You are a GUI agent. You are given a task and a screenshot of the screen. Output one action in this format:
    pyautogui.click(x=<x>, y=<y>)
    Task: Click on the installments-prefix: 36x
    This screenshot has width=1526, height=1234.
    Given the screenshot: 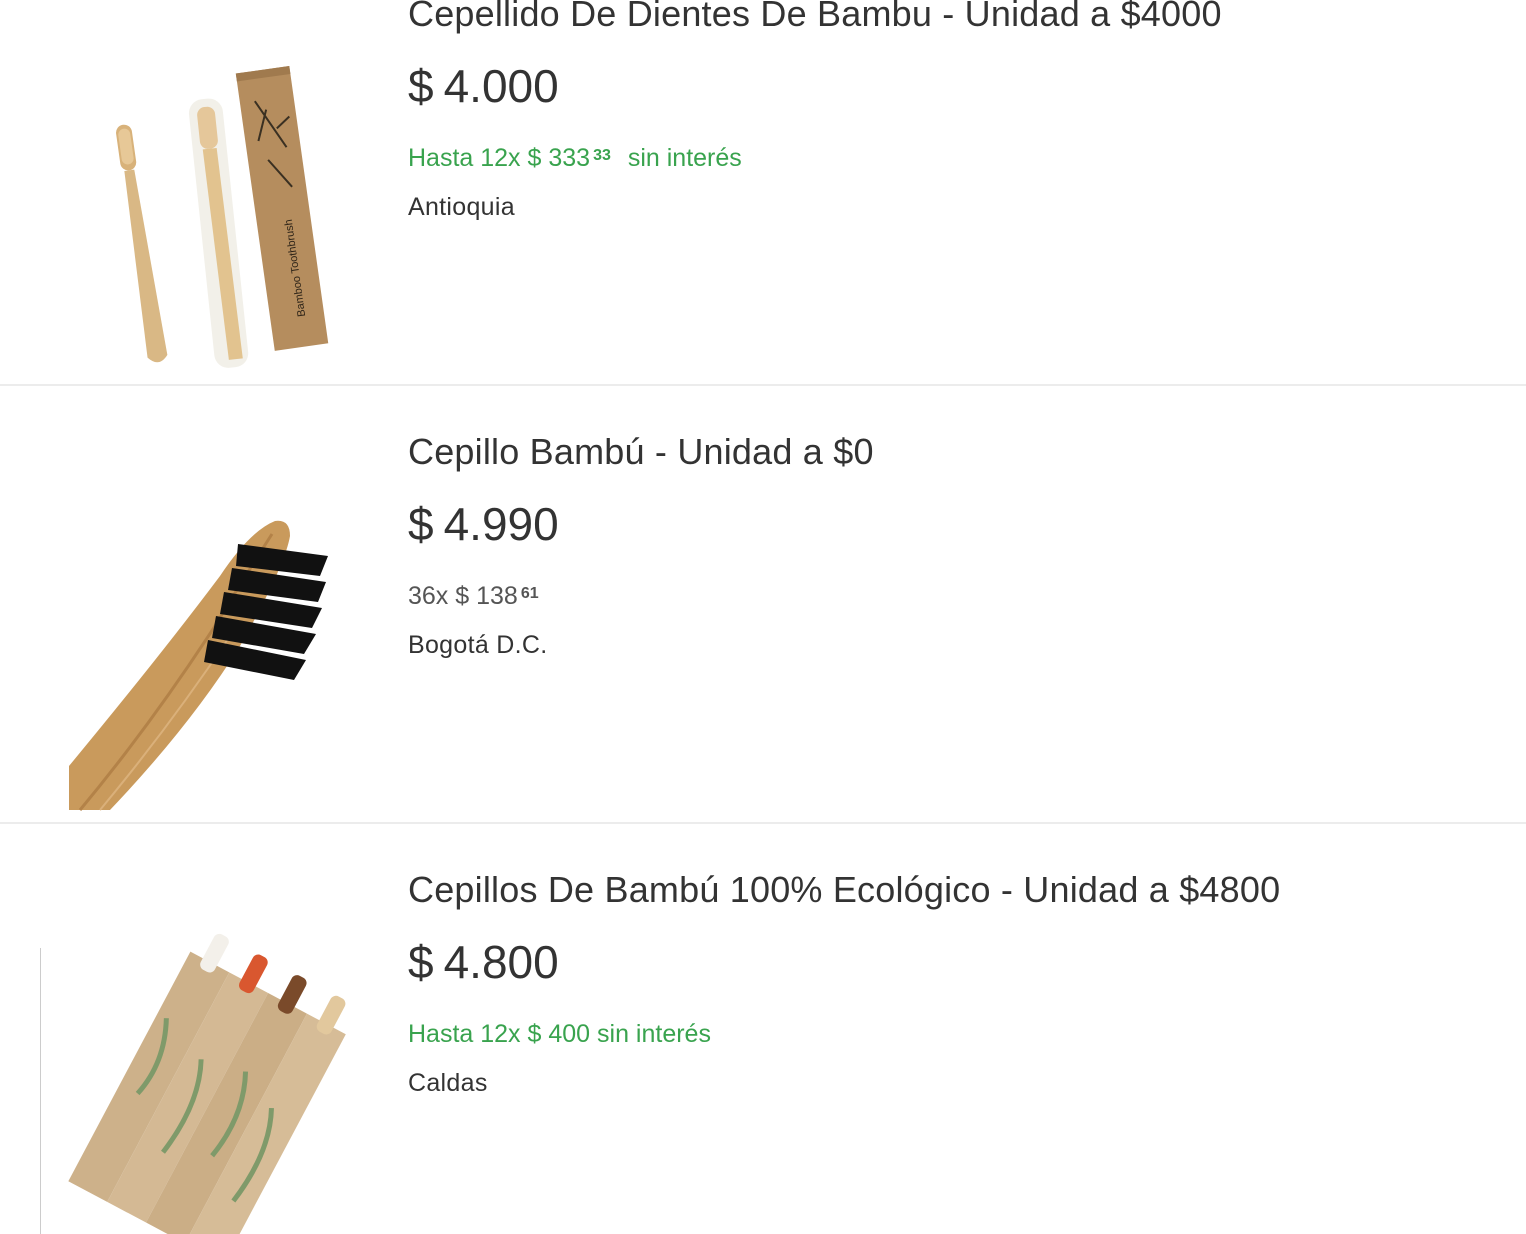 What is the action you would take?
    pyautogui.click(x=428, y=596)
    